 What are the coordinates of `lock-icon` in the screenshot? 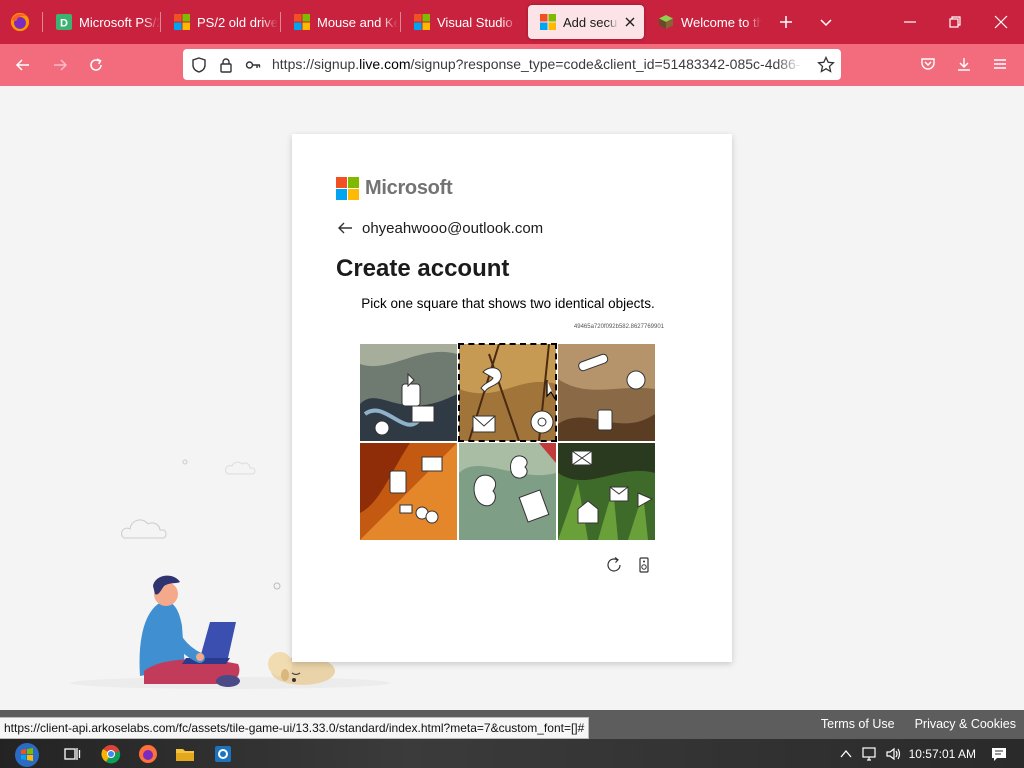 It's located at (226, 65).